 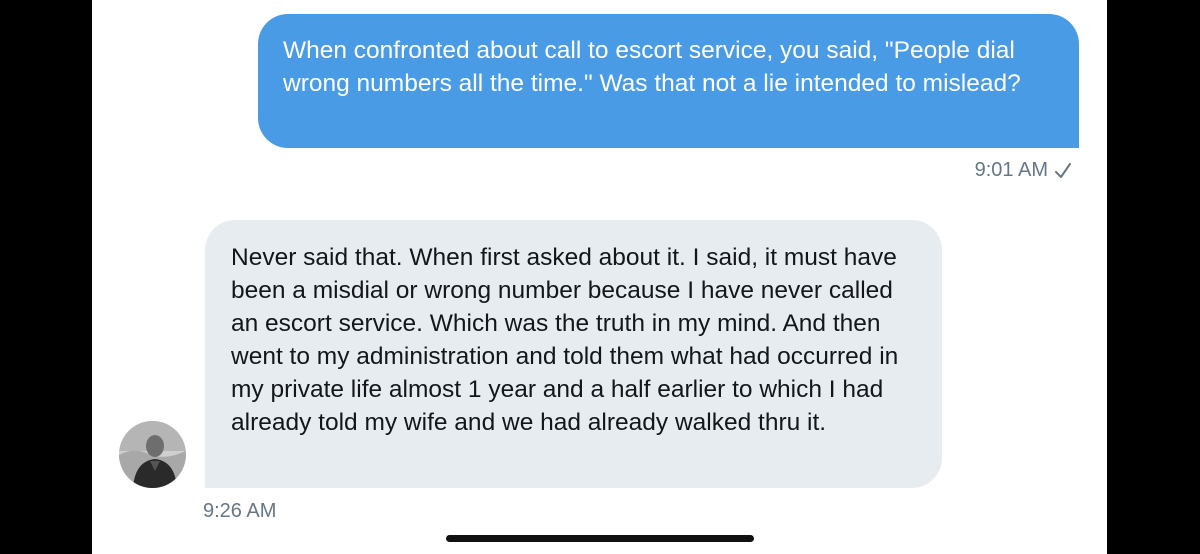 I want to click on home-indicator, so click(x=600, y=538).